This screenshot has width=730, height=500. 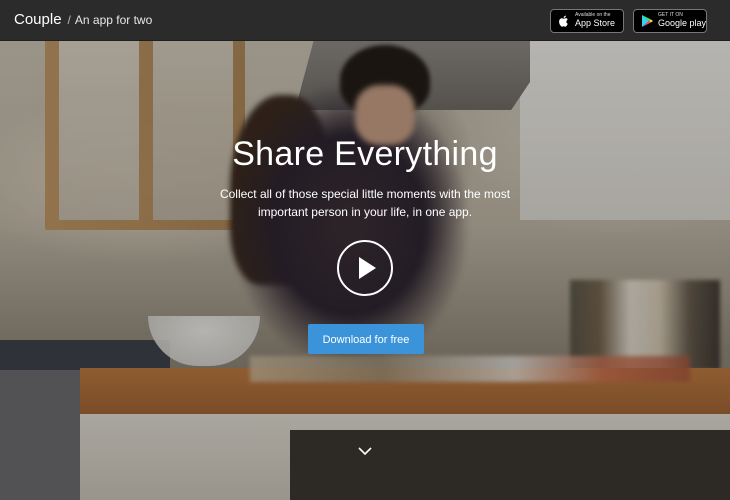 What do you see at coordinates (563, 21) in the screenshot?
I see `apple-icon` at bounding box center [563, 21].